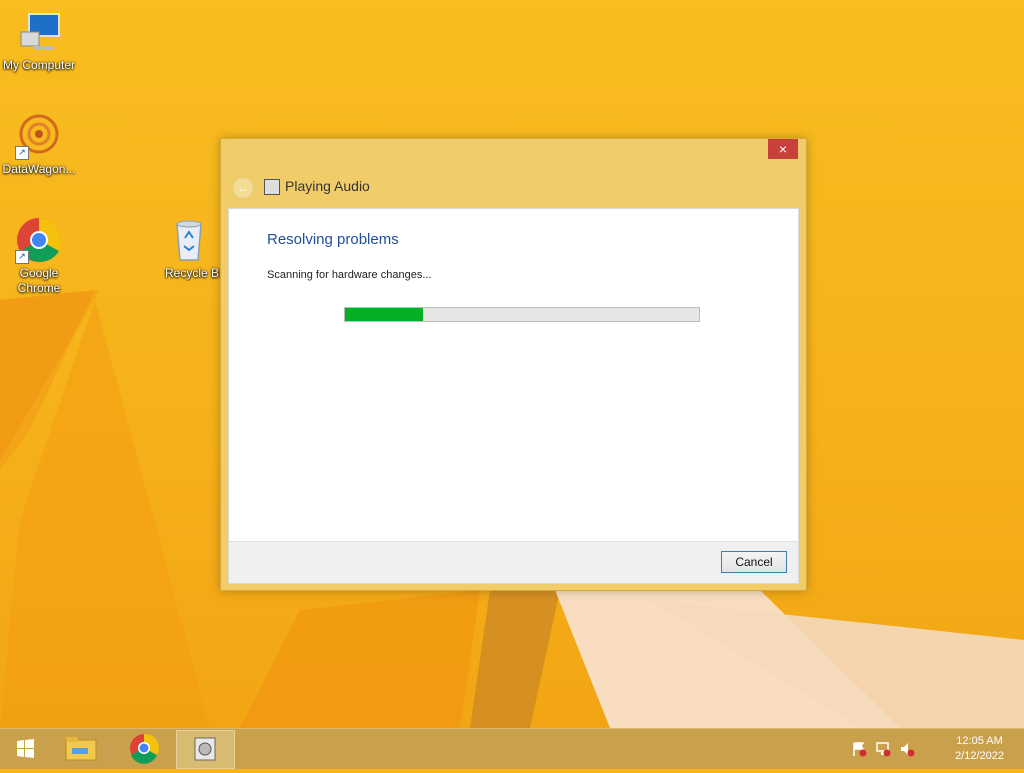 The image size is (1024, 773). What do you see at coordinates (333, 239) in the screenshot?
I see `page-heading: Resolving problems` at bounding box center [333, 239].